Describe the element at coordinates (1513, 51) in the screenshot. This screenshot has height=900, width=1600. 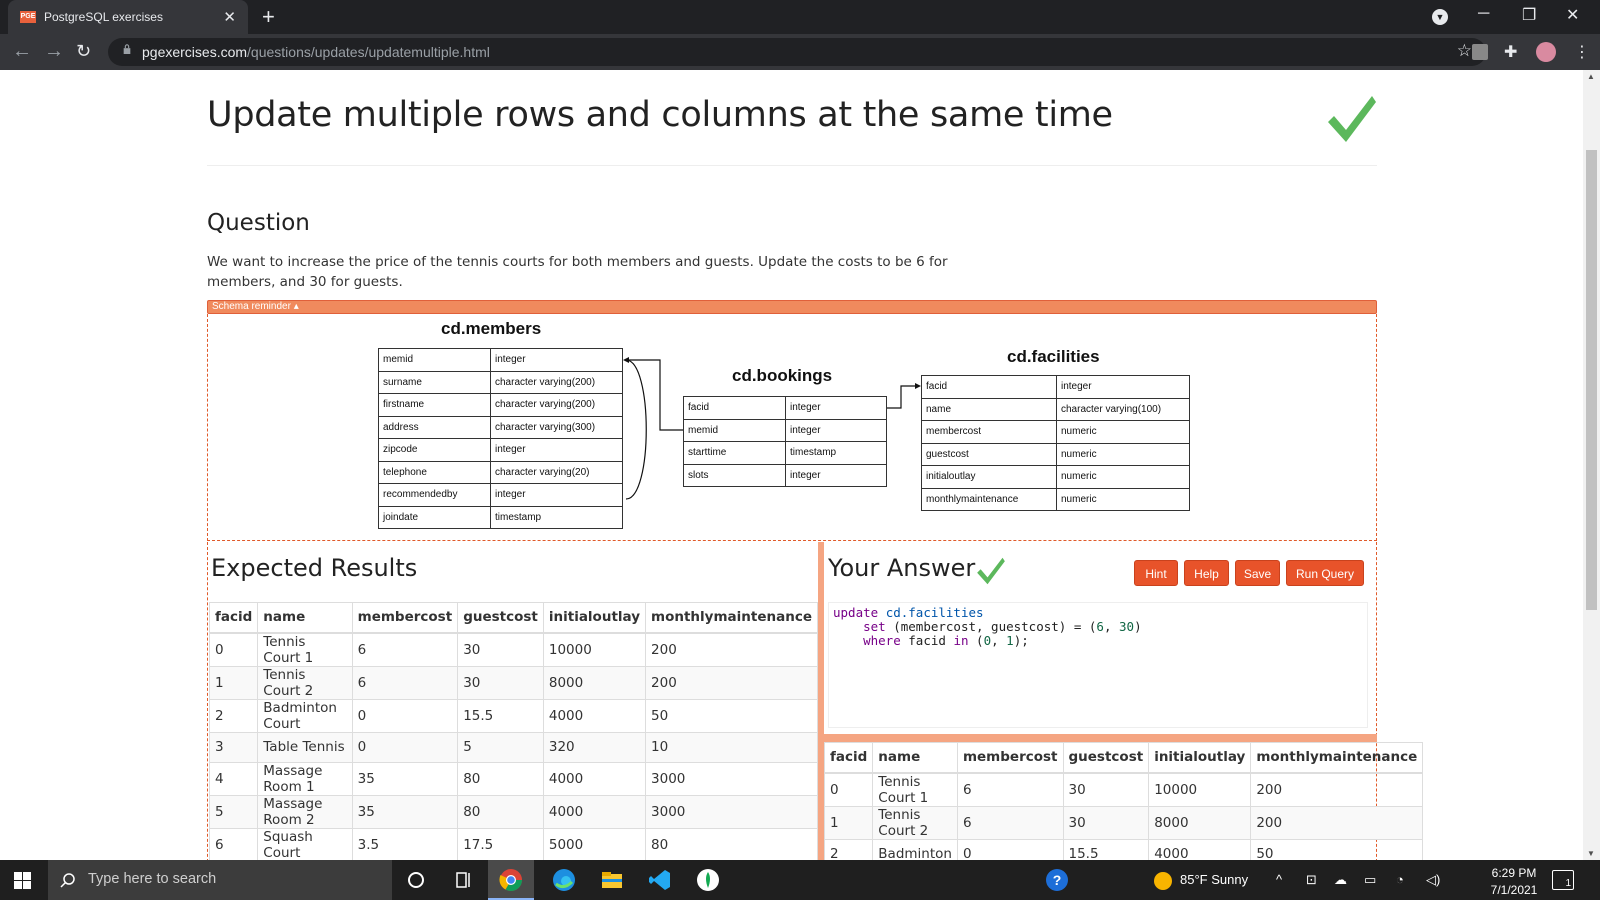
I see `puzzle-extensions-icon: ✚` at that location.